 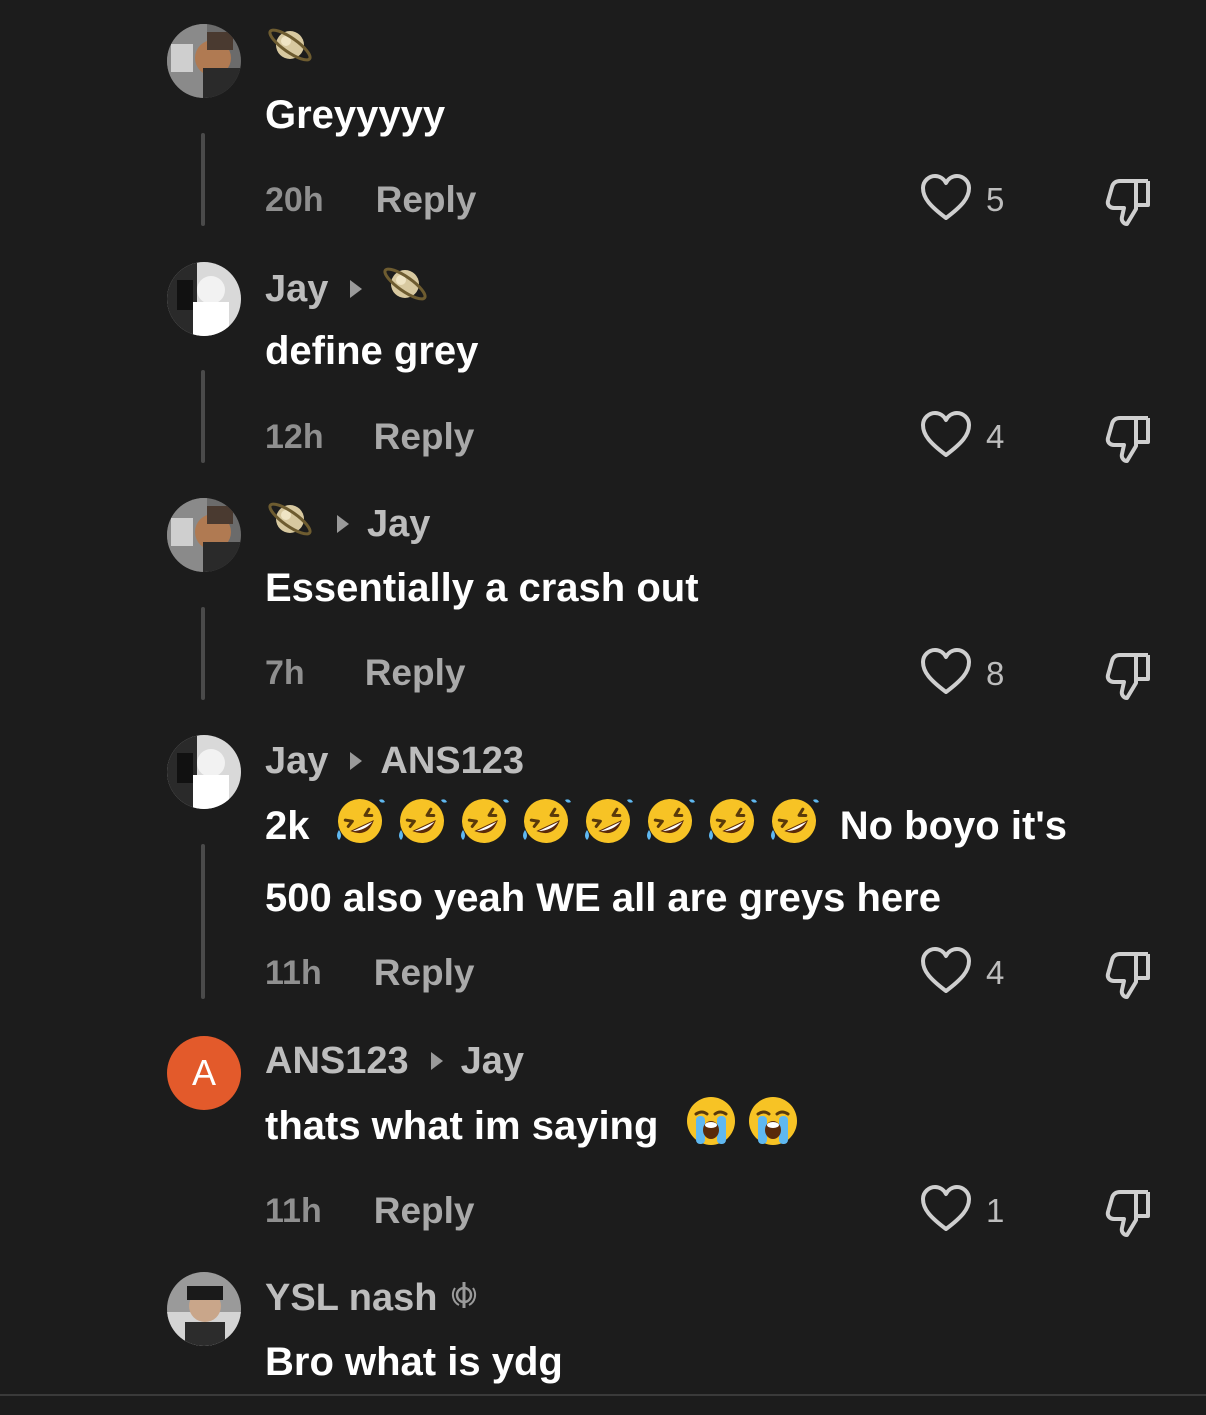 I want to click on comment-text: thats what im saying, so click(x=705, y=1130).